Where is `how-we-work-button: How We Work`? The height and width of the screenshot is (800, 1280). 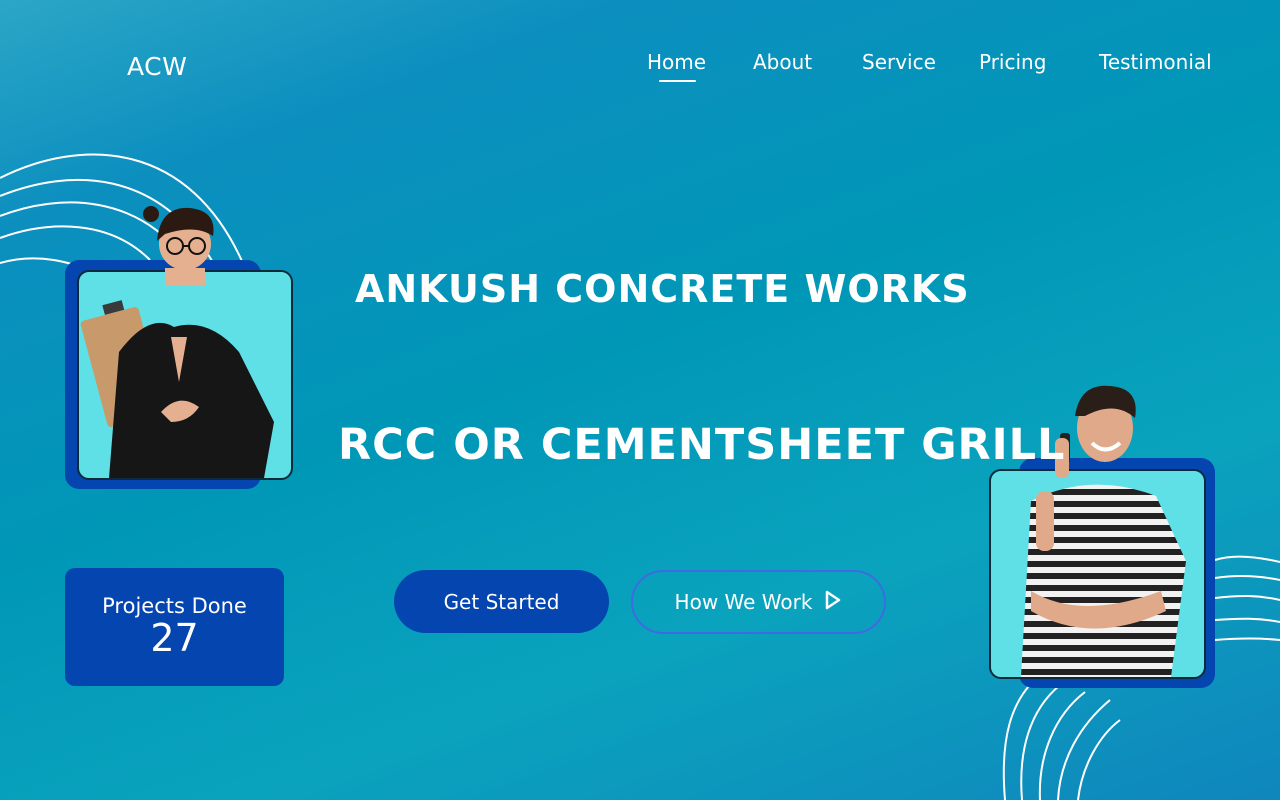
how-we-work-button: How We Work is located at coordinates (758, 602).